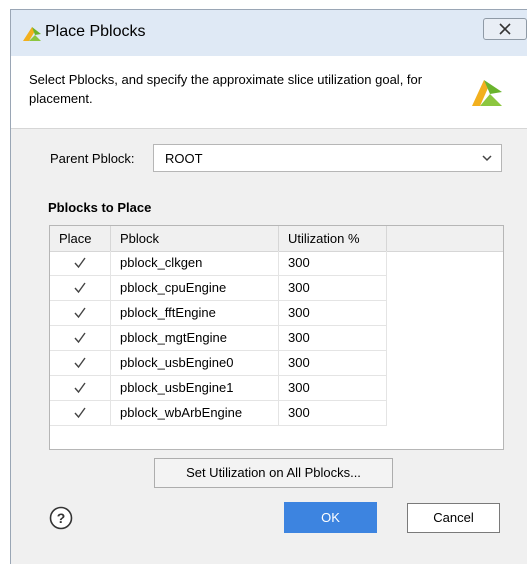 This screenshot has height=564, width=528. I want to click on table-row: pblock_fftEngine 300, so click(218, 313).